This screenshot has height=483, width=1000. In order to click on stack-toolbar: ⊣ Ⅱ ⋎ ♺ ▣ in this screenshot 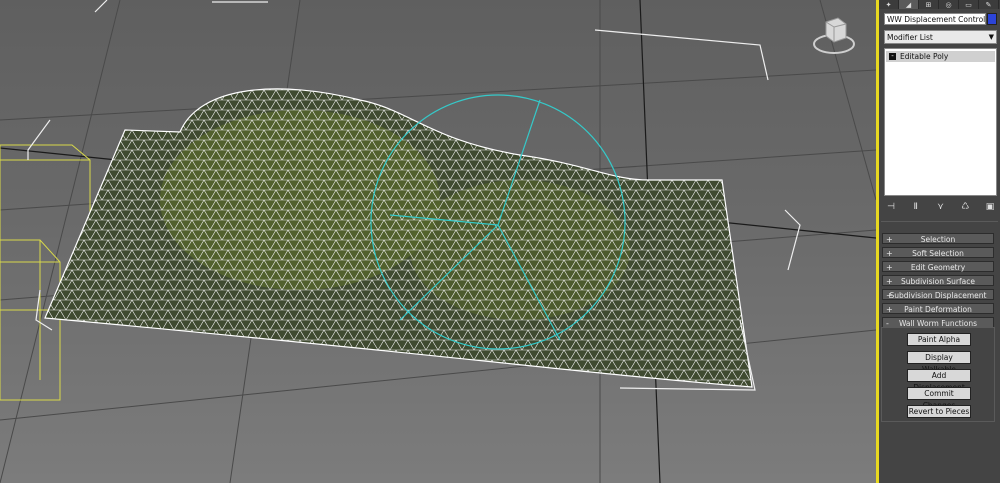, I will do `click(940, 207)`.